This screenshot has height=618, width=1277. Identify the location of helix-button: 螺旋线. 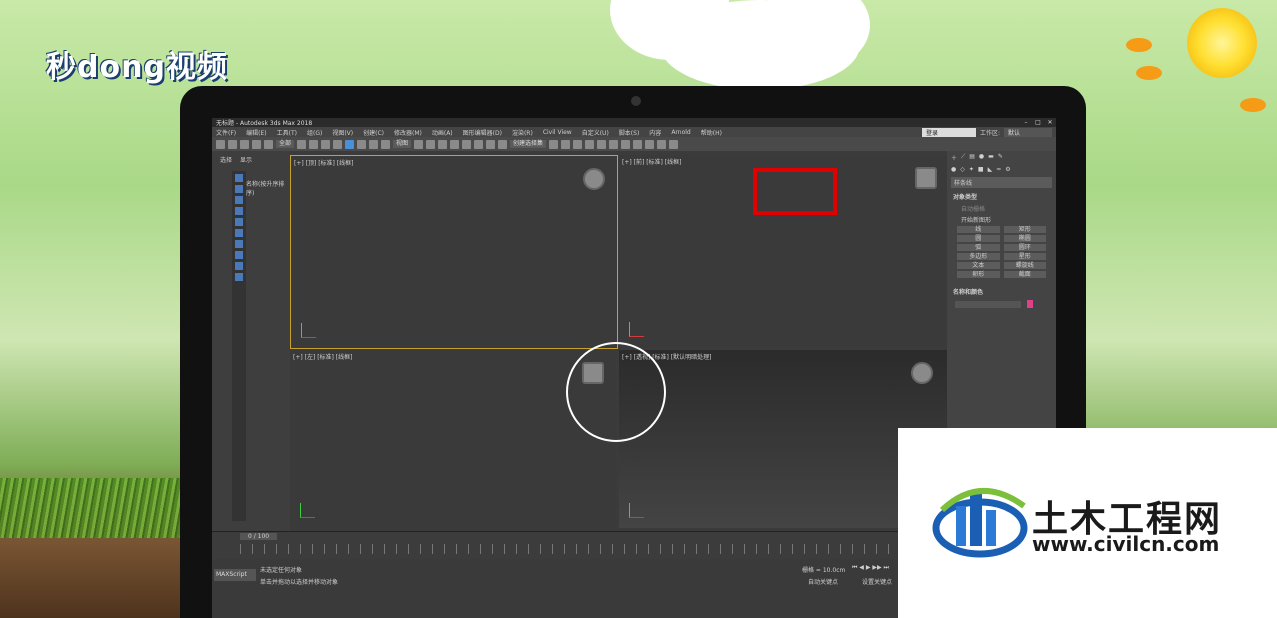
(1024, 265).